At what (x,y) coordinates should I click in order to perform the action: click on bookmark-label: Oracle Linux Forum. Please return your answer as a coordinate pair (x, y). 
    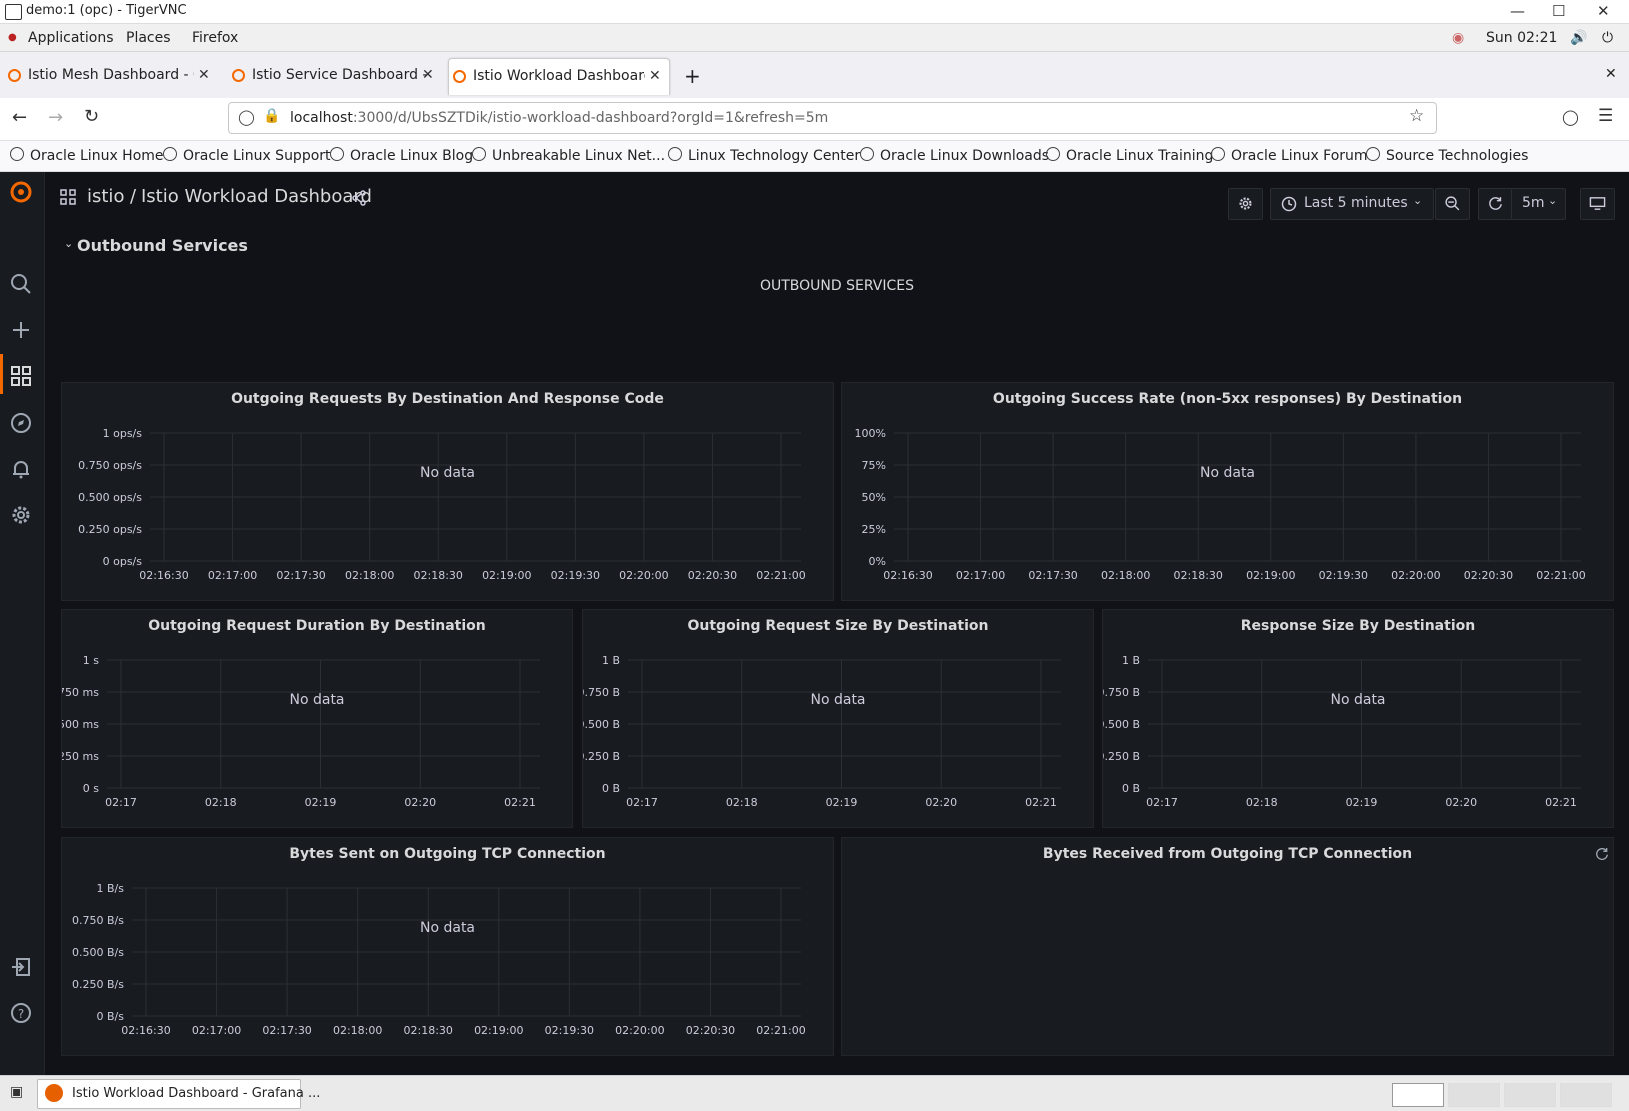
    Looking at the image, I should click on (1299, 156).